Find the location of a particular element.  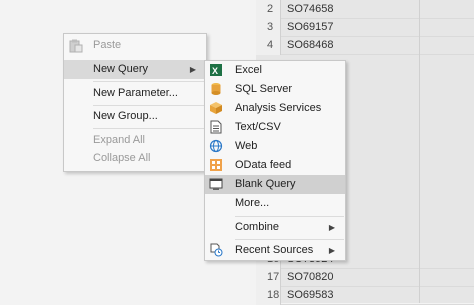

submenu-item-recent-sources: Recent Sources ▶ is located at coordinates (275, 250).